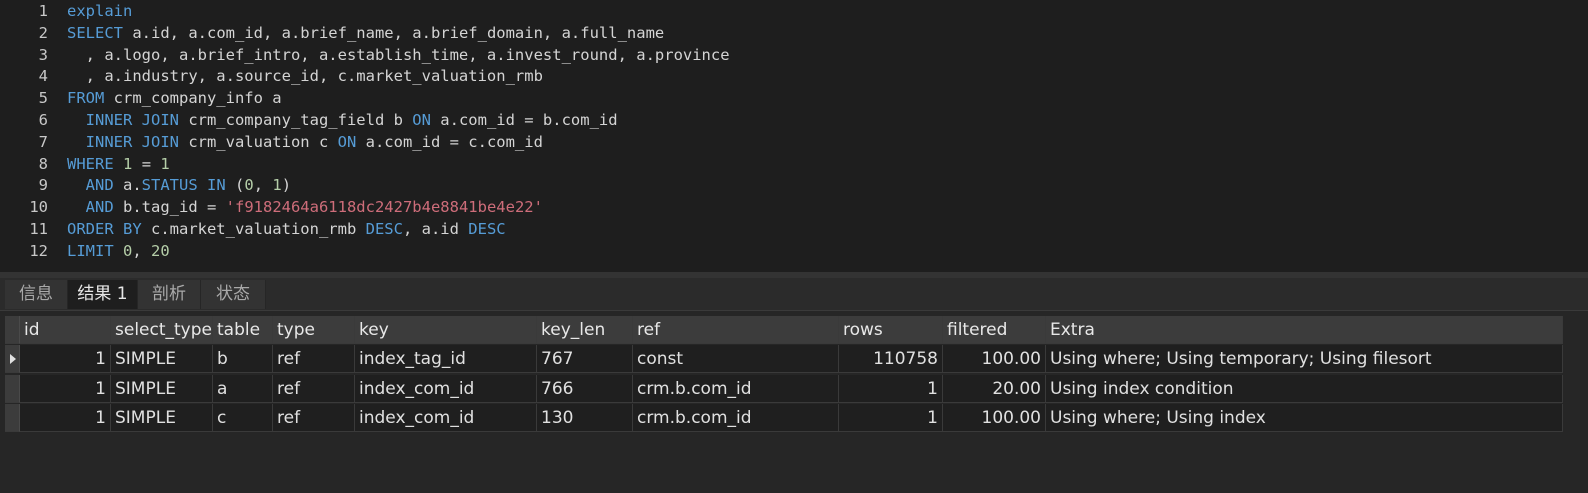  I want to click on column-header-select-type: select_type, so click(162, 330).